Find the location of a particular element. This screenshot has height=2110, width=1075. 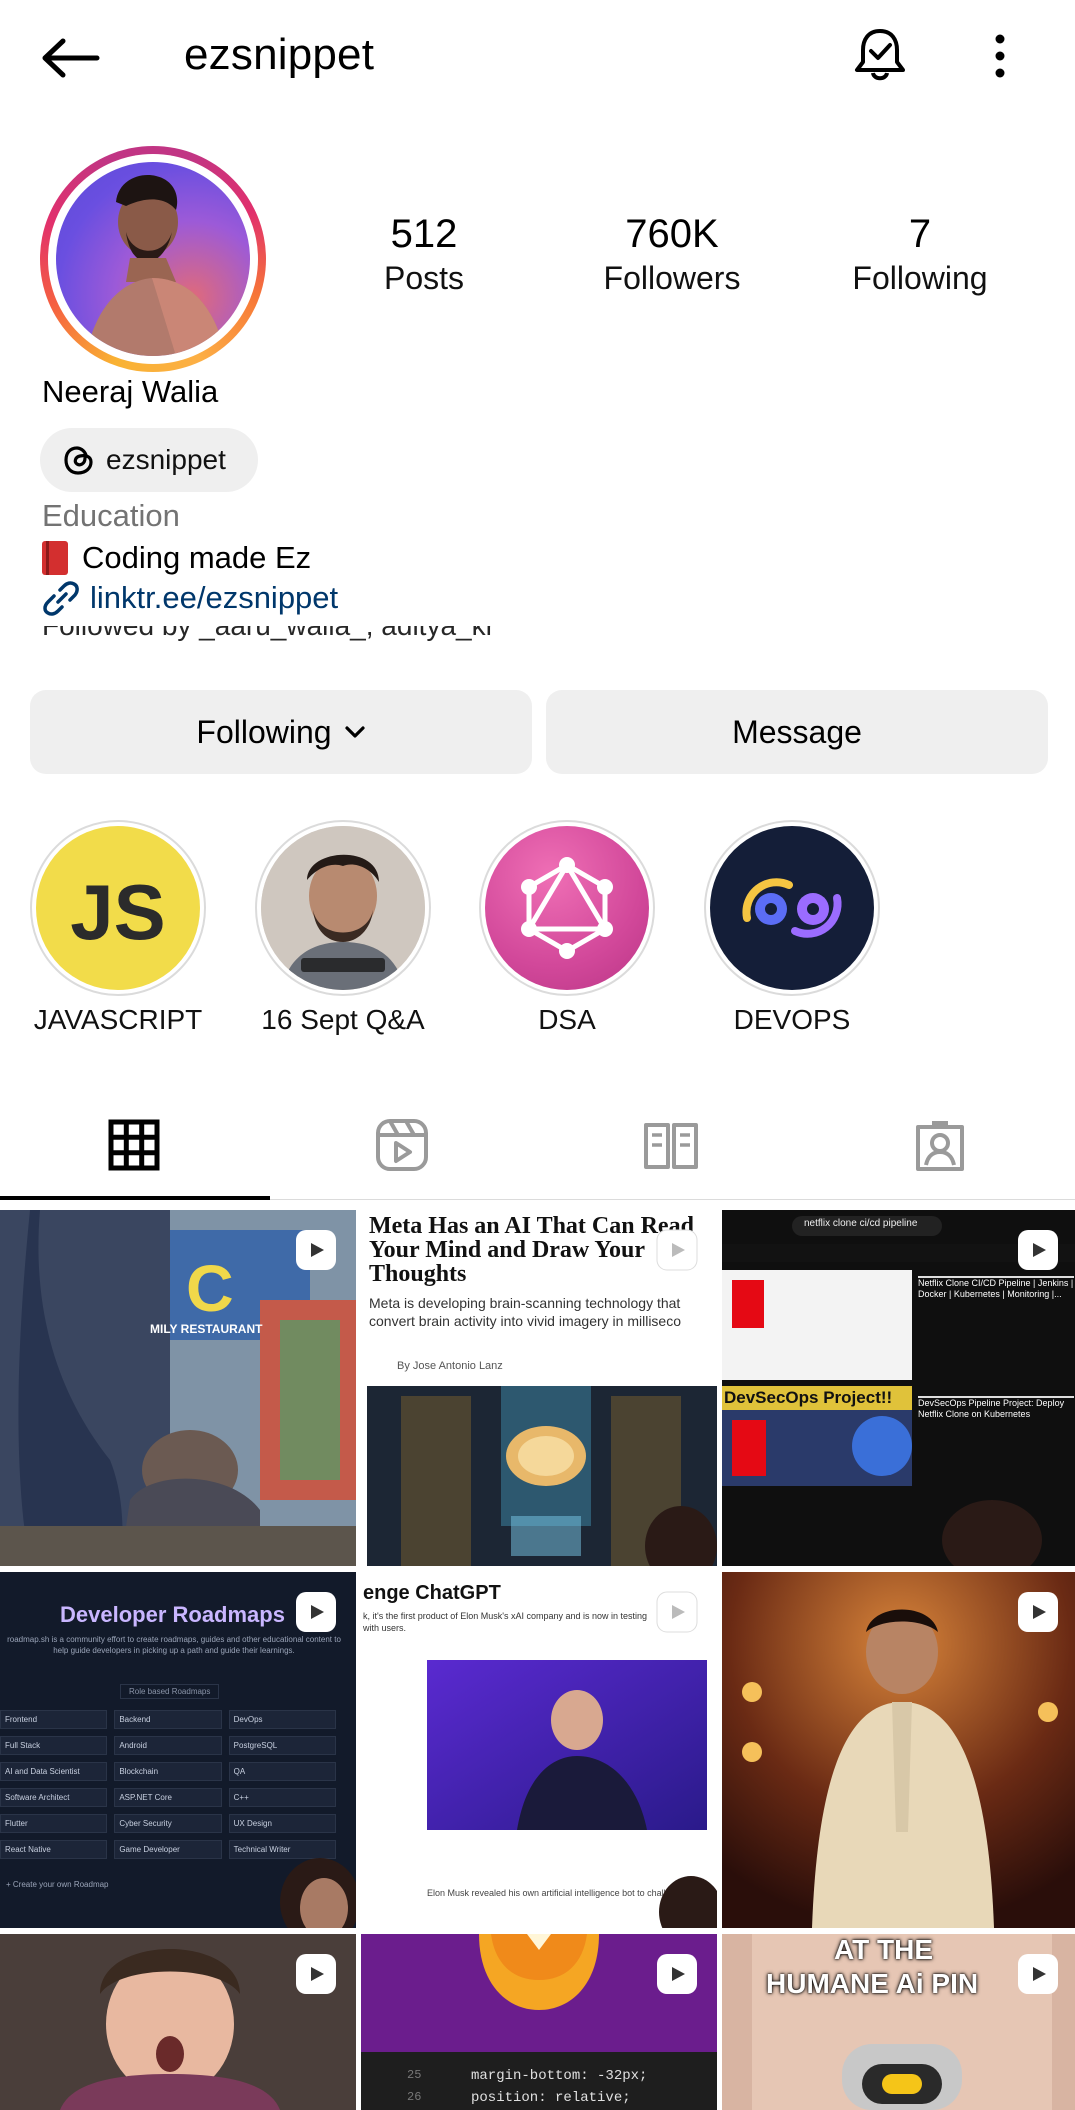

posts-count: 512 Posts is located at coordinates (424, 254).